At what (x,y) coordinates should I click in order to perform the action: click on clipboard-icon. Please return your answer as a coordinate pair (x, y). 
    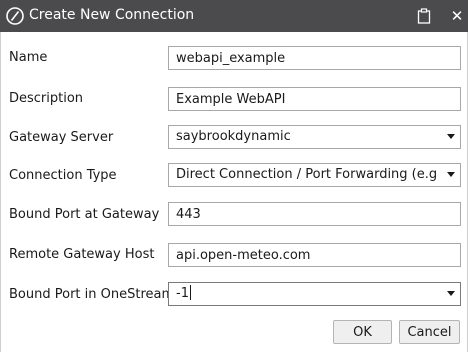
    Looking at the image, I should click on (424, 16).